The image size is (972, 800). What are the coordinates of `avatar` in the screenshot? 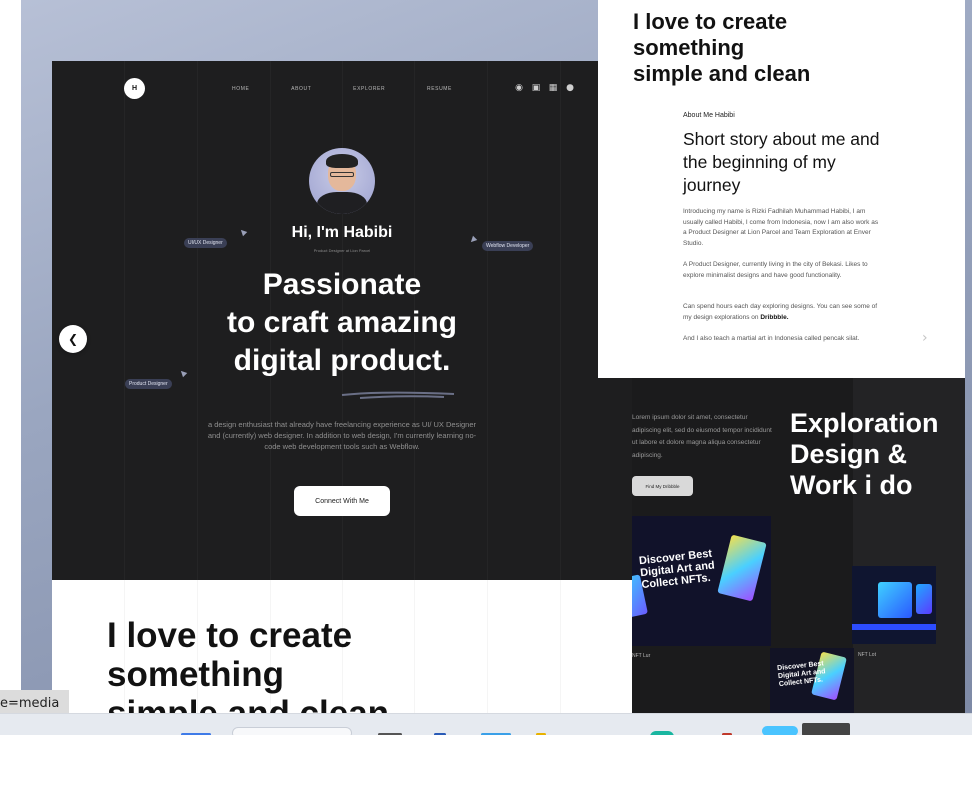 It's located at (342, 181).